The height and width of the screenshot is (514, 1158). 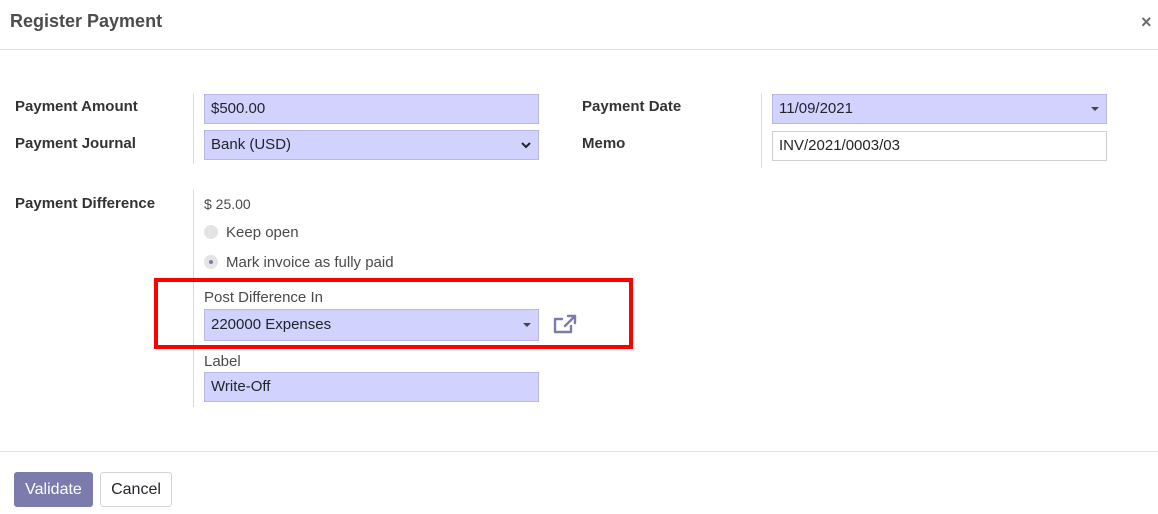 What do you see at coordinates (1095, 109) in the screenshot?
I see `caret-down-icon` at bounding box center [1095, 109].